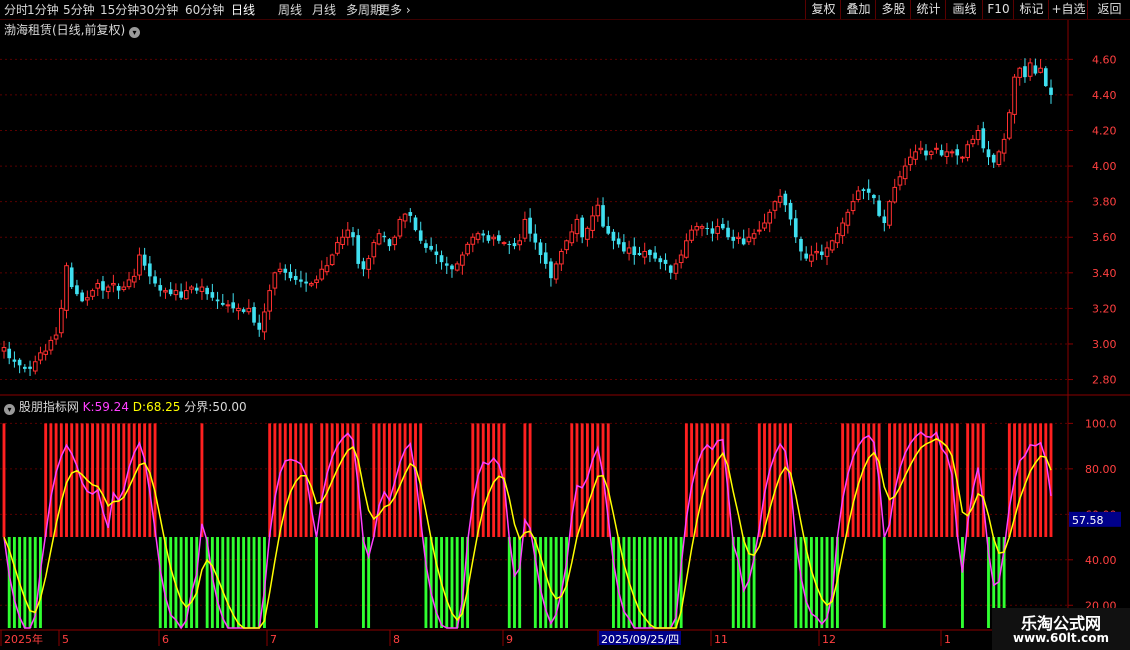  What do you see at coordinates (65, 639) in the screenshot?
I see `x-tick-label: 5` at bounding box center [65, 639].